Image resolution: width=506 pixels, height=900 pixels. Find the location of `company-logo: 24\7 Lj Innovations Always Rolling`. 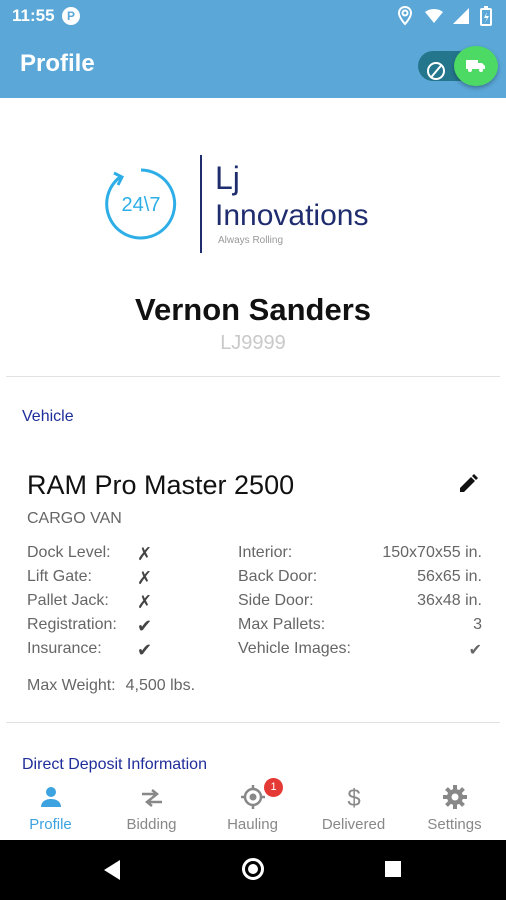

company-logo: 24\7 Lj Innovations Always Rolling is located at coordinates (260, 205).